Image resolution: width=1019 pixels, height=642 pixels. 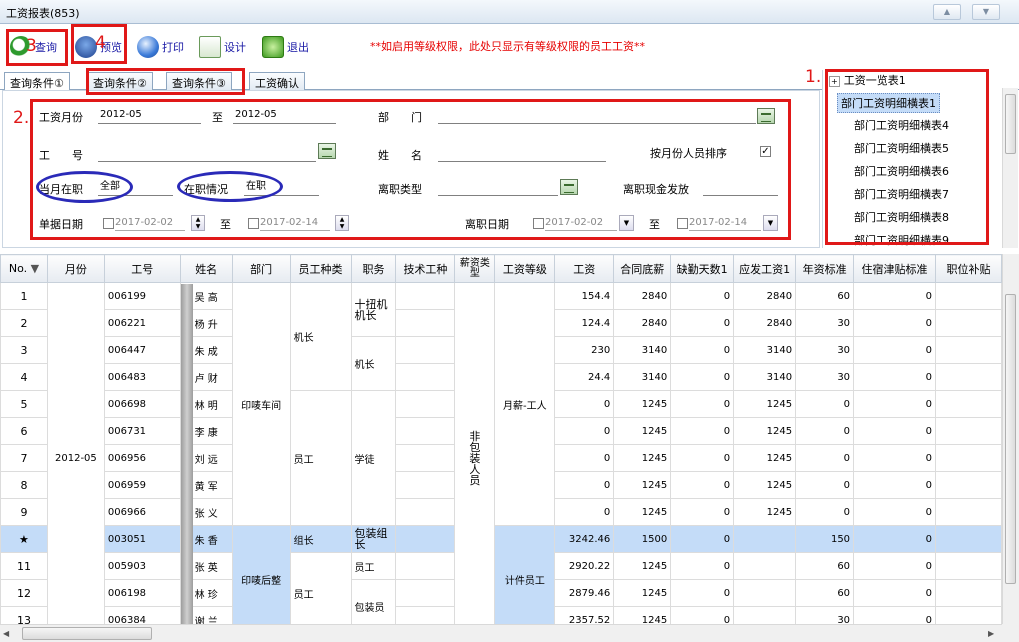 I want to click on col-duty: 职务, so click(x=373, y=268).